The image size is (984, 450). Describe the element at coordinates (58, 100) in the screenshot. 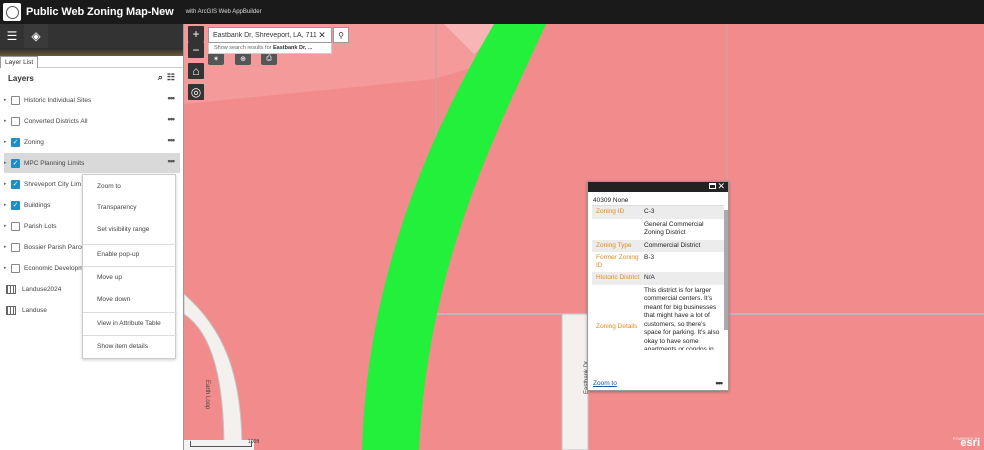

I see `layer-label: Historic Individual Sites` at that location.